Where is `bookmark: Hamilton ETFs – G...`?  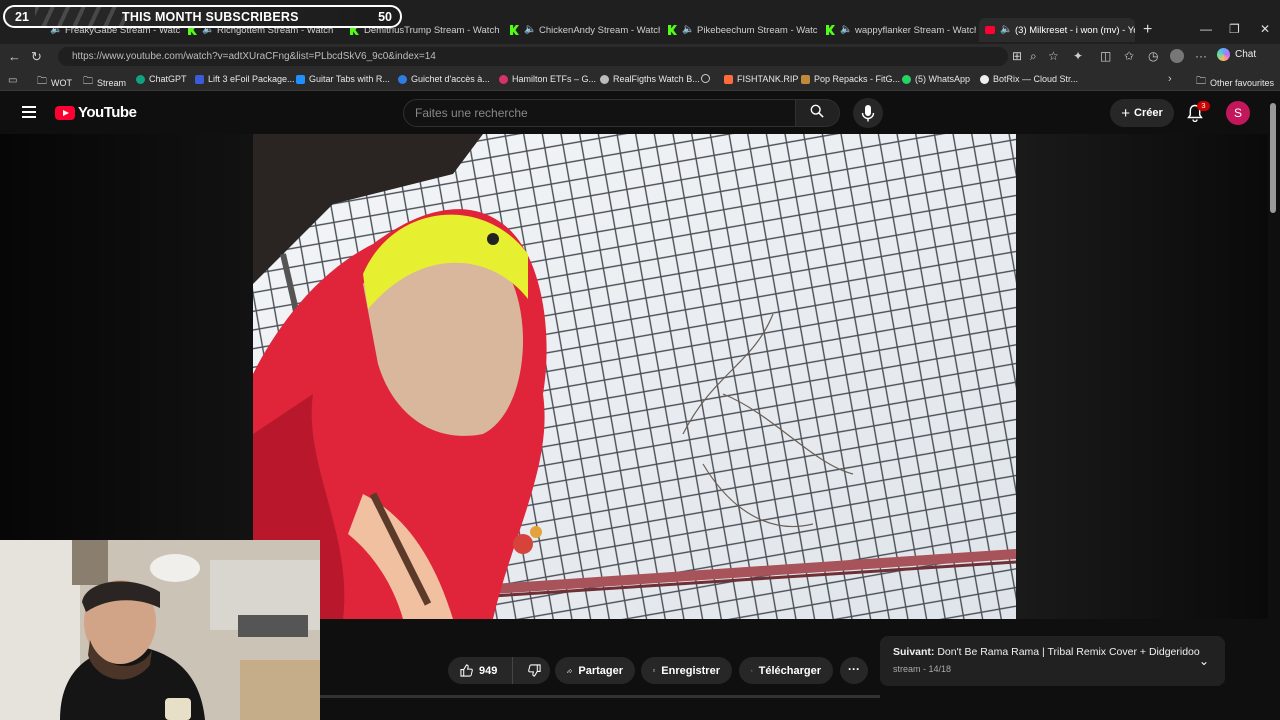
bookmark: Hamilton ETFs – G... is located at coordinates (547, 79).